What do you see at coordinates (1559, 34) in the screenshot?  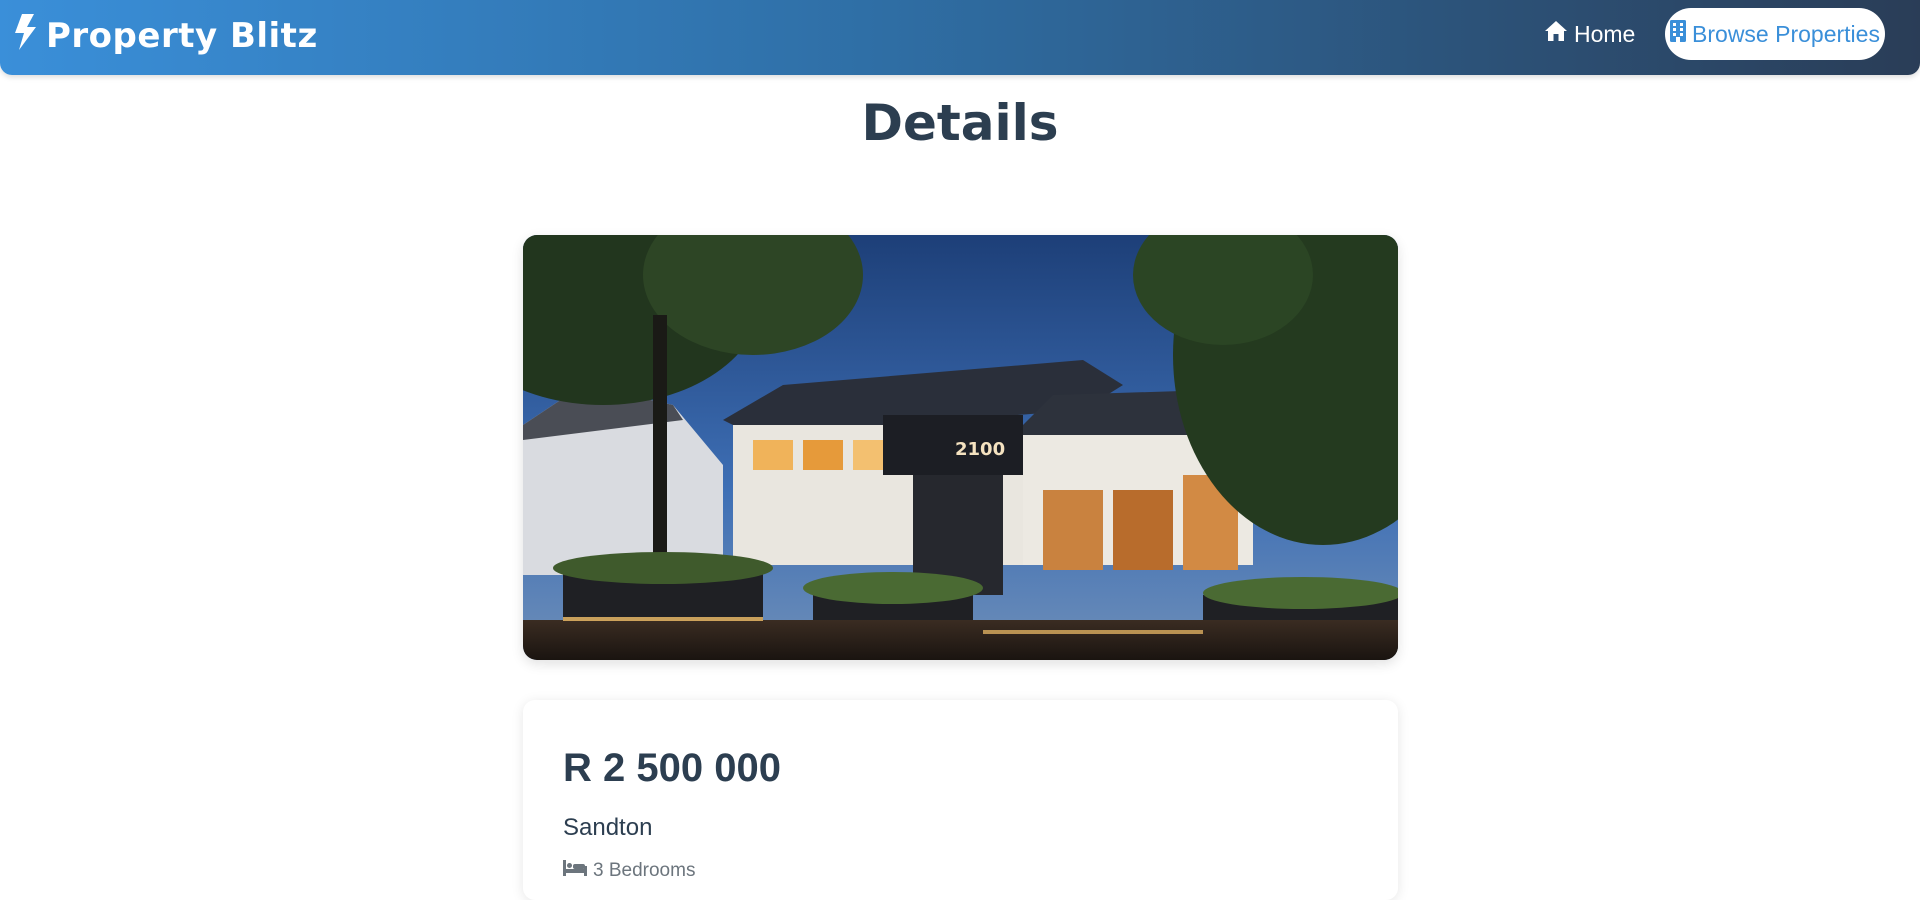 I see `home-icon` at bounding box center [1559, 34].